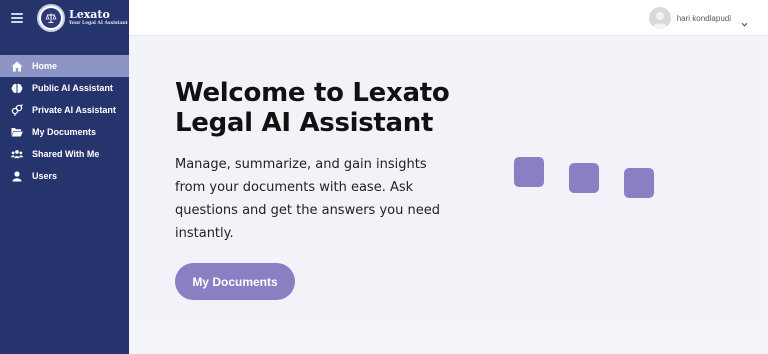  I want to click on sidebar-item-shared-with-me: Shared With Me, so click(64, 154).